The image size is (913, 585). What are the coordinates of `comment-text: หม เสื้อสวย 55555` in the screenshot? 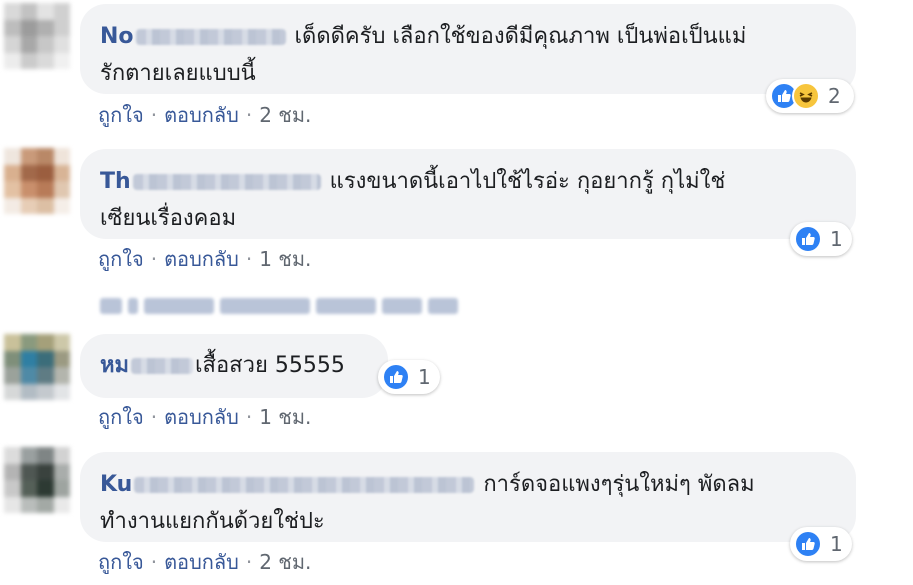 It's located at (233, 365).